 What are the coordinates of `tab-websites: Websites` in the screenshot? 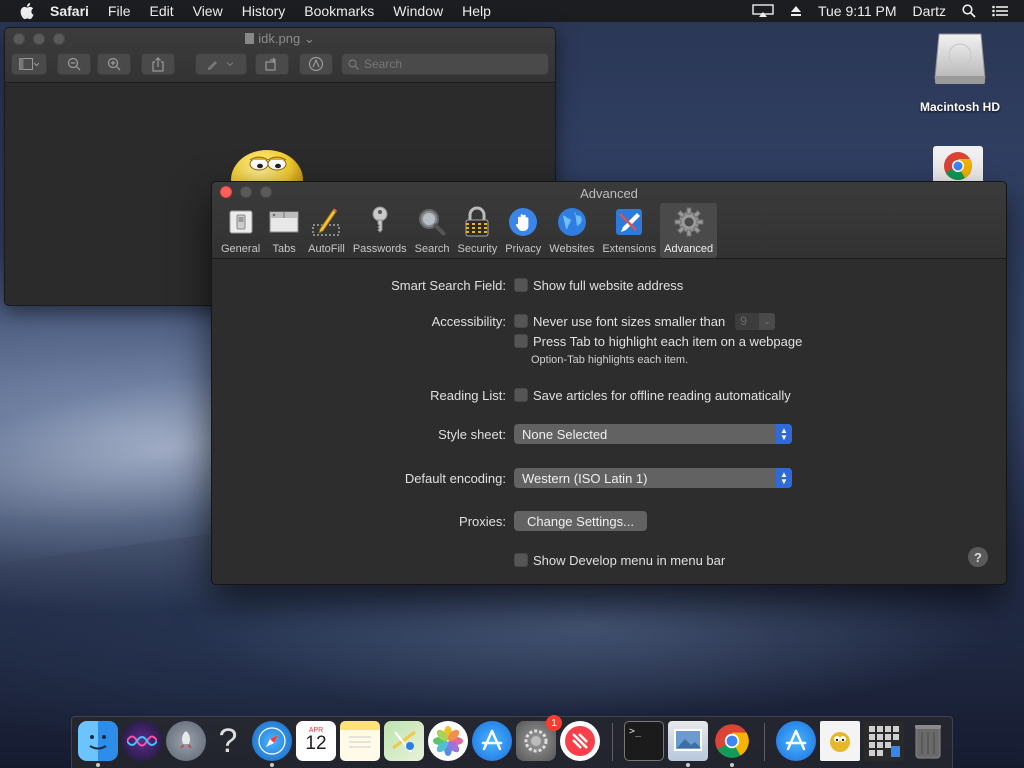 It's located at (571, 230).